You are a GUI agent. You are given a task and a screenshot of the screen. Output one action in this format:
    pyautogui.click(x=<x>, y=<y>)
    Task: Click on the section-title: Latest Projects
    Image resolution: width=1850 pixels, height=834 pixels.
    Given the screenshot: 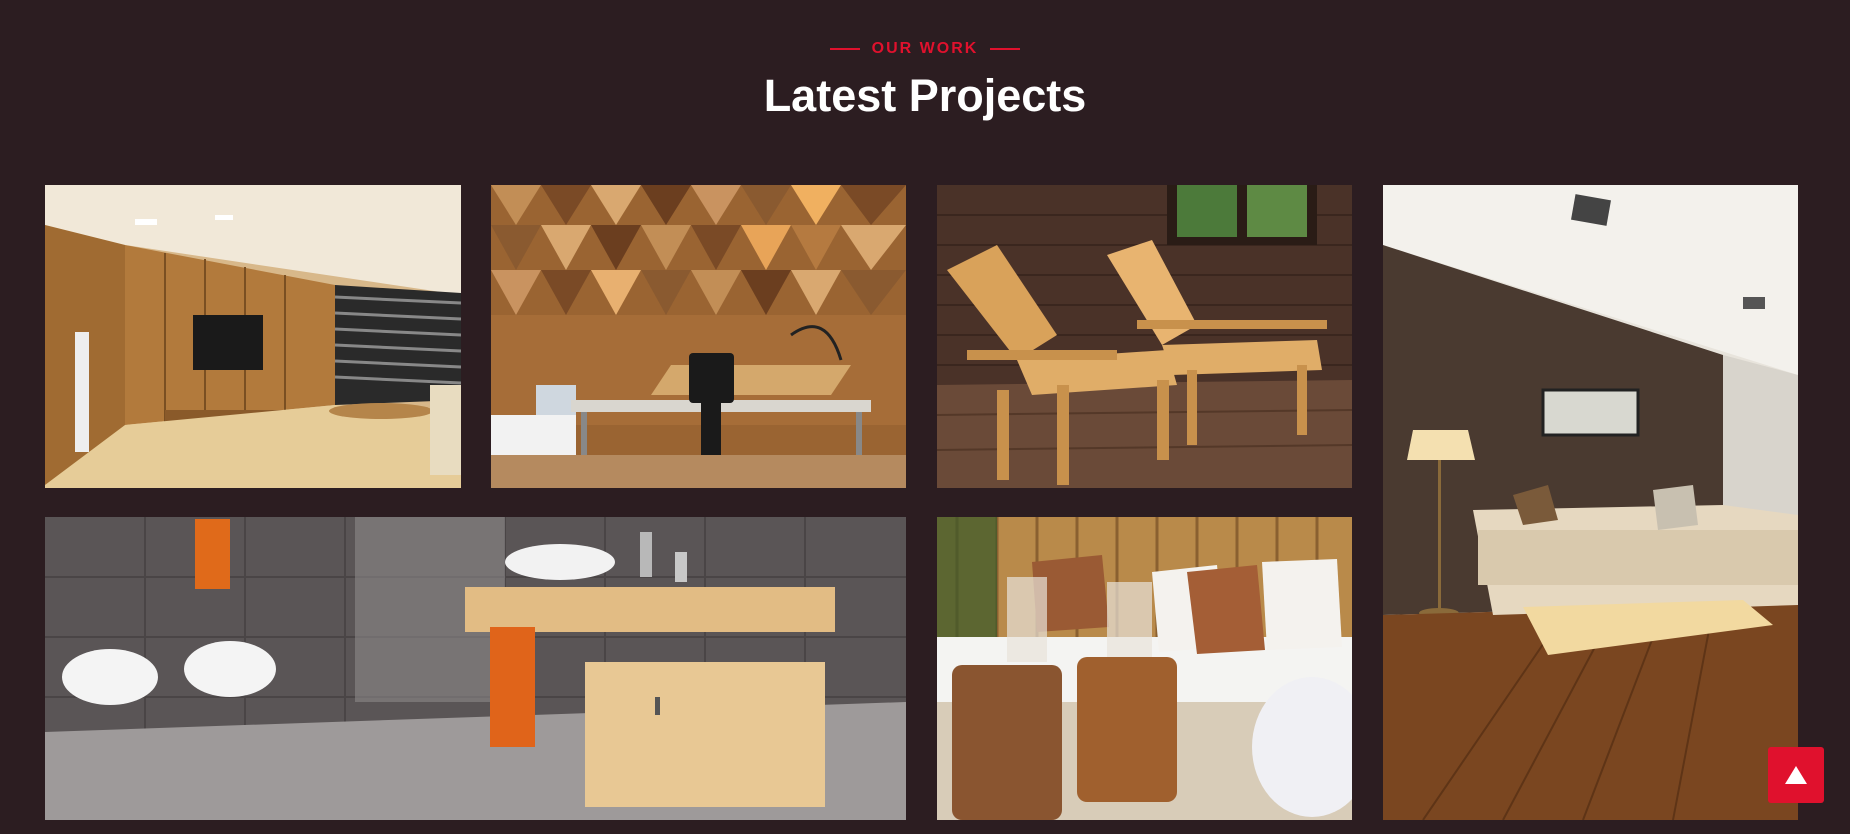 What is the action you would take?
    pyautogui.click(x=925, y=95)
    